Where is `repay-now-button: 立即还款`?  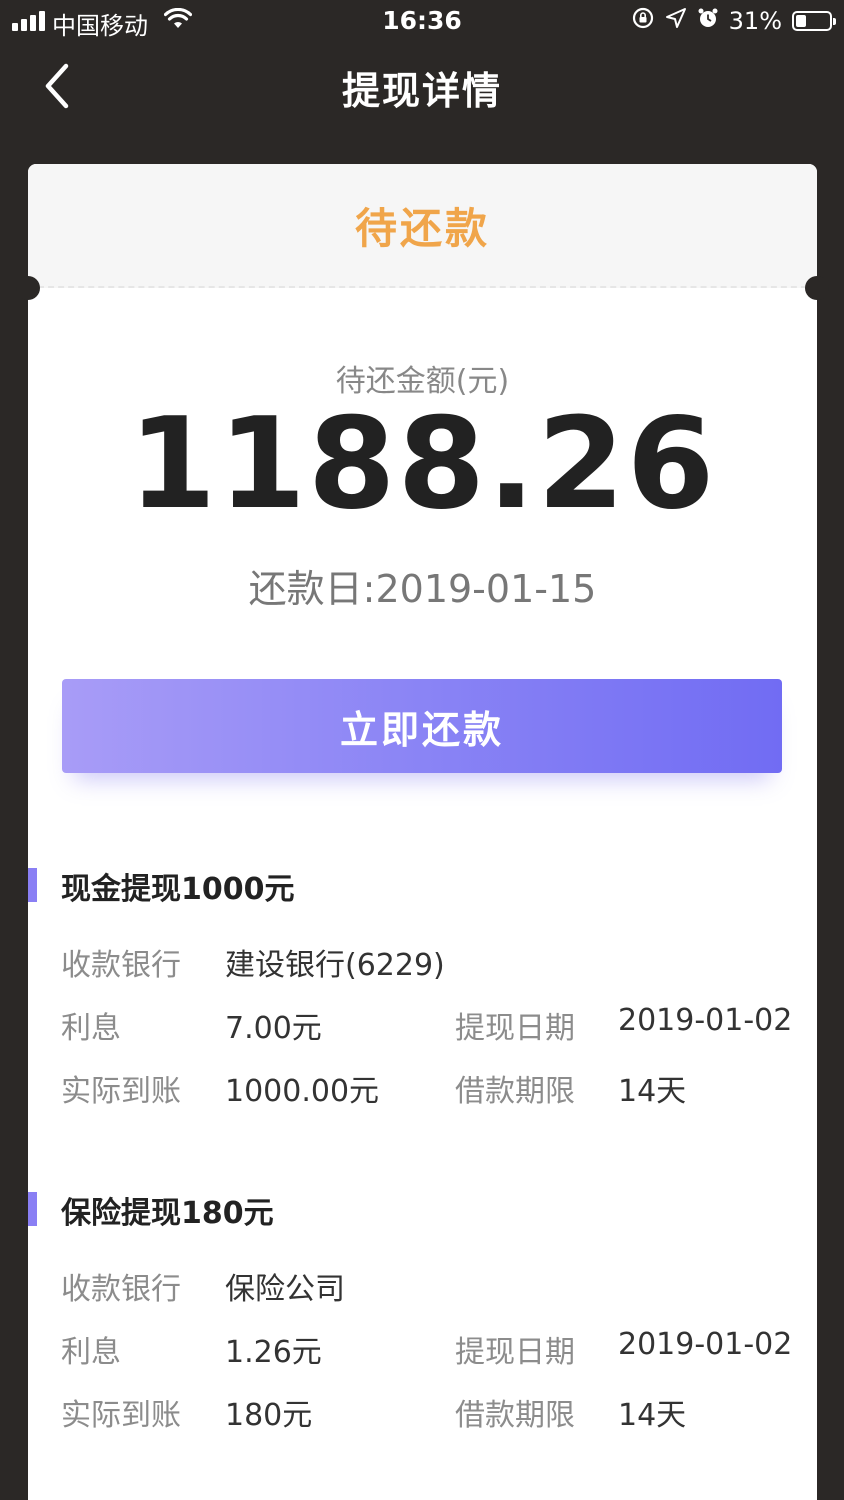
repay-now-button: 立即还款 is located at coordinates (422, 726).